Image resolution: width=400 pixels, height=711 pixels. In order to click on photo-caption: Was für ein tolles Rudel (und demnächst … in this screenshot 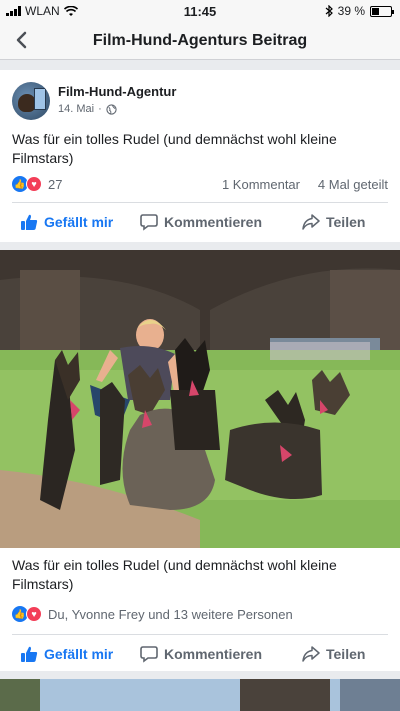, I will do `click(174, 574)`.